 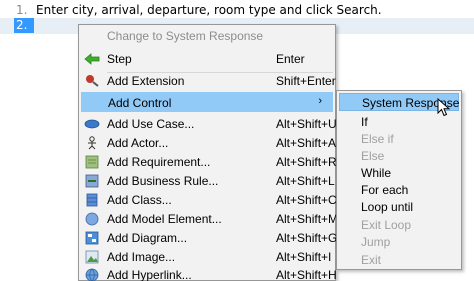 I want to click on menu-item-shortcut: Alt+Shift+H, so click(x=306, y=274).